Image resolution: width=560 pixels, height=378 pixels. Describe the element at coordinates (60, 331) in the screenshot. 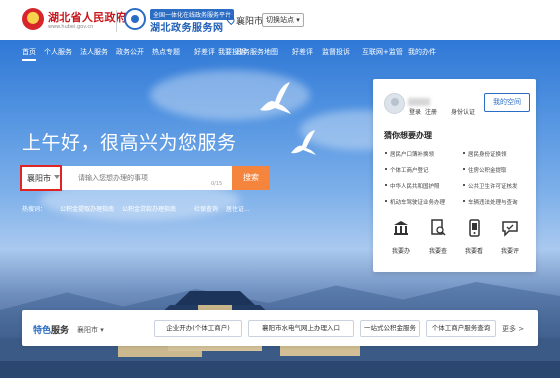

I see `featured-title-b: 服务` at that location.